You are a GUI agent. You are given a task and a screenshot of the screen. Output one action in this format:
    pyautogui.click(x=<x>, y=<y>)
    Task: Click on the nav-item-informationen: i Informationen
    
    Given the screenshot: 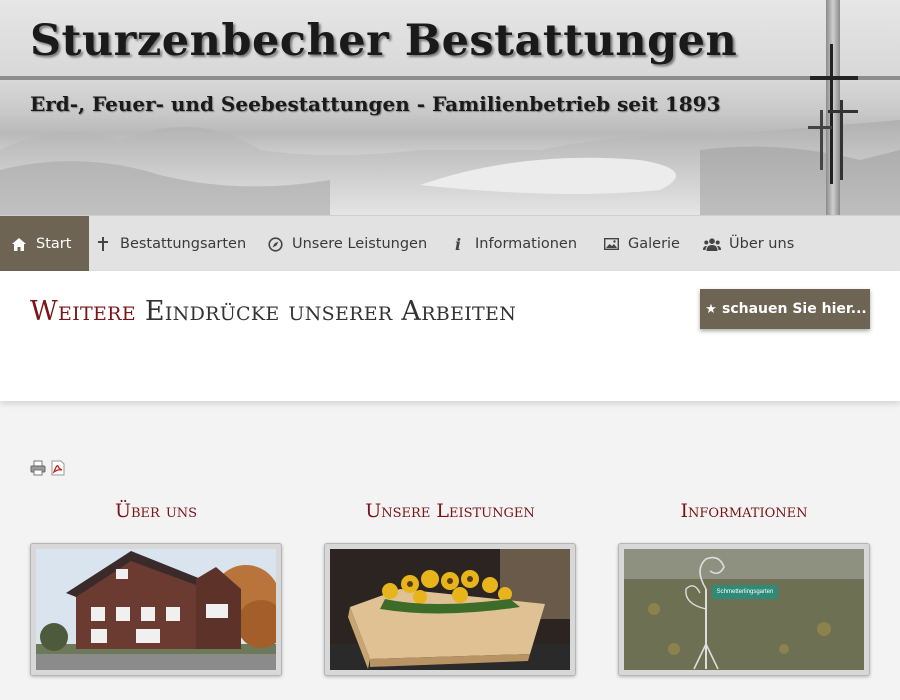 What is the action you would take?
    pyautogui.click(x=513, y=244)
    